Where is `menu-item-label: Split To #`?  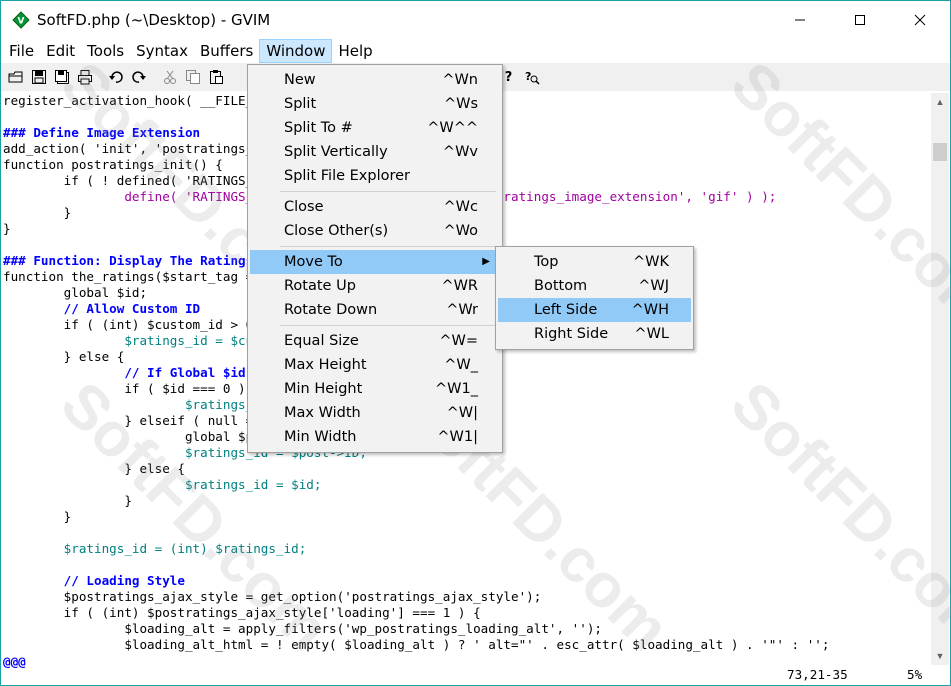
menu-item-label: Split To # is located at coordinates (318, 128).